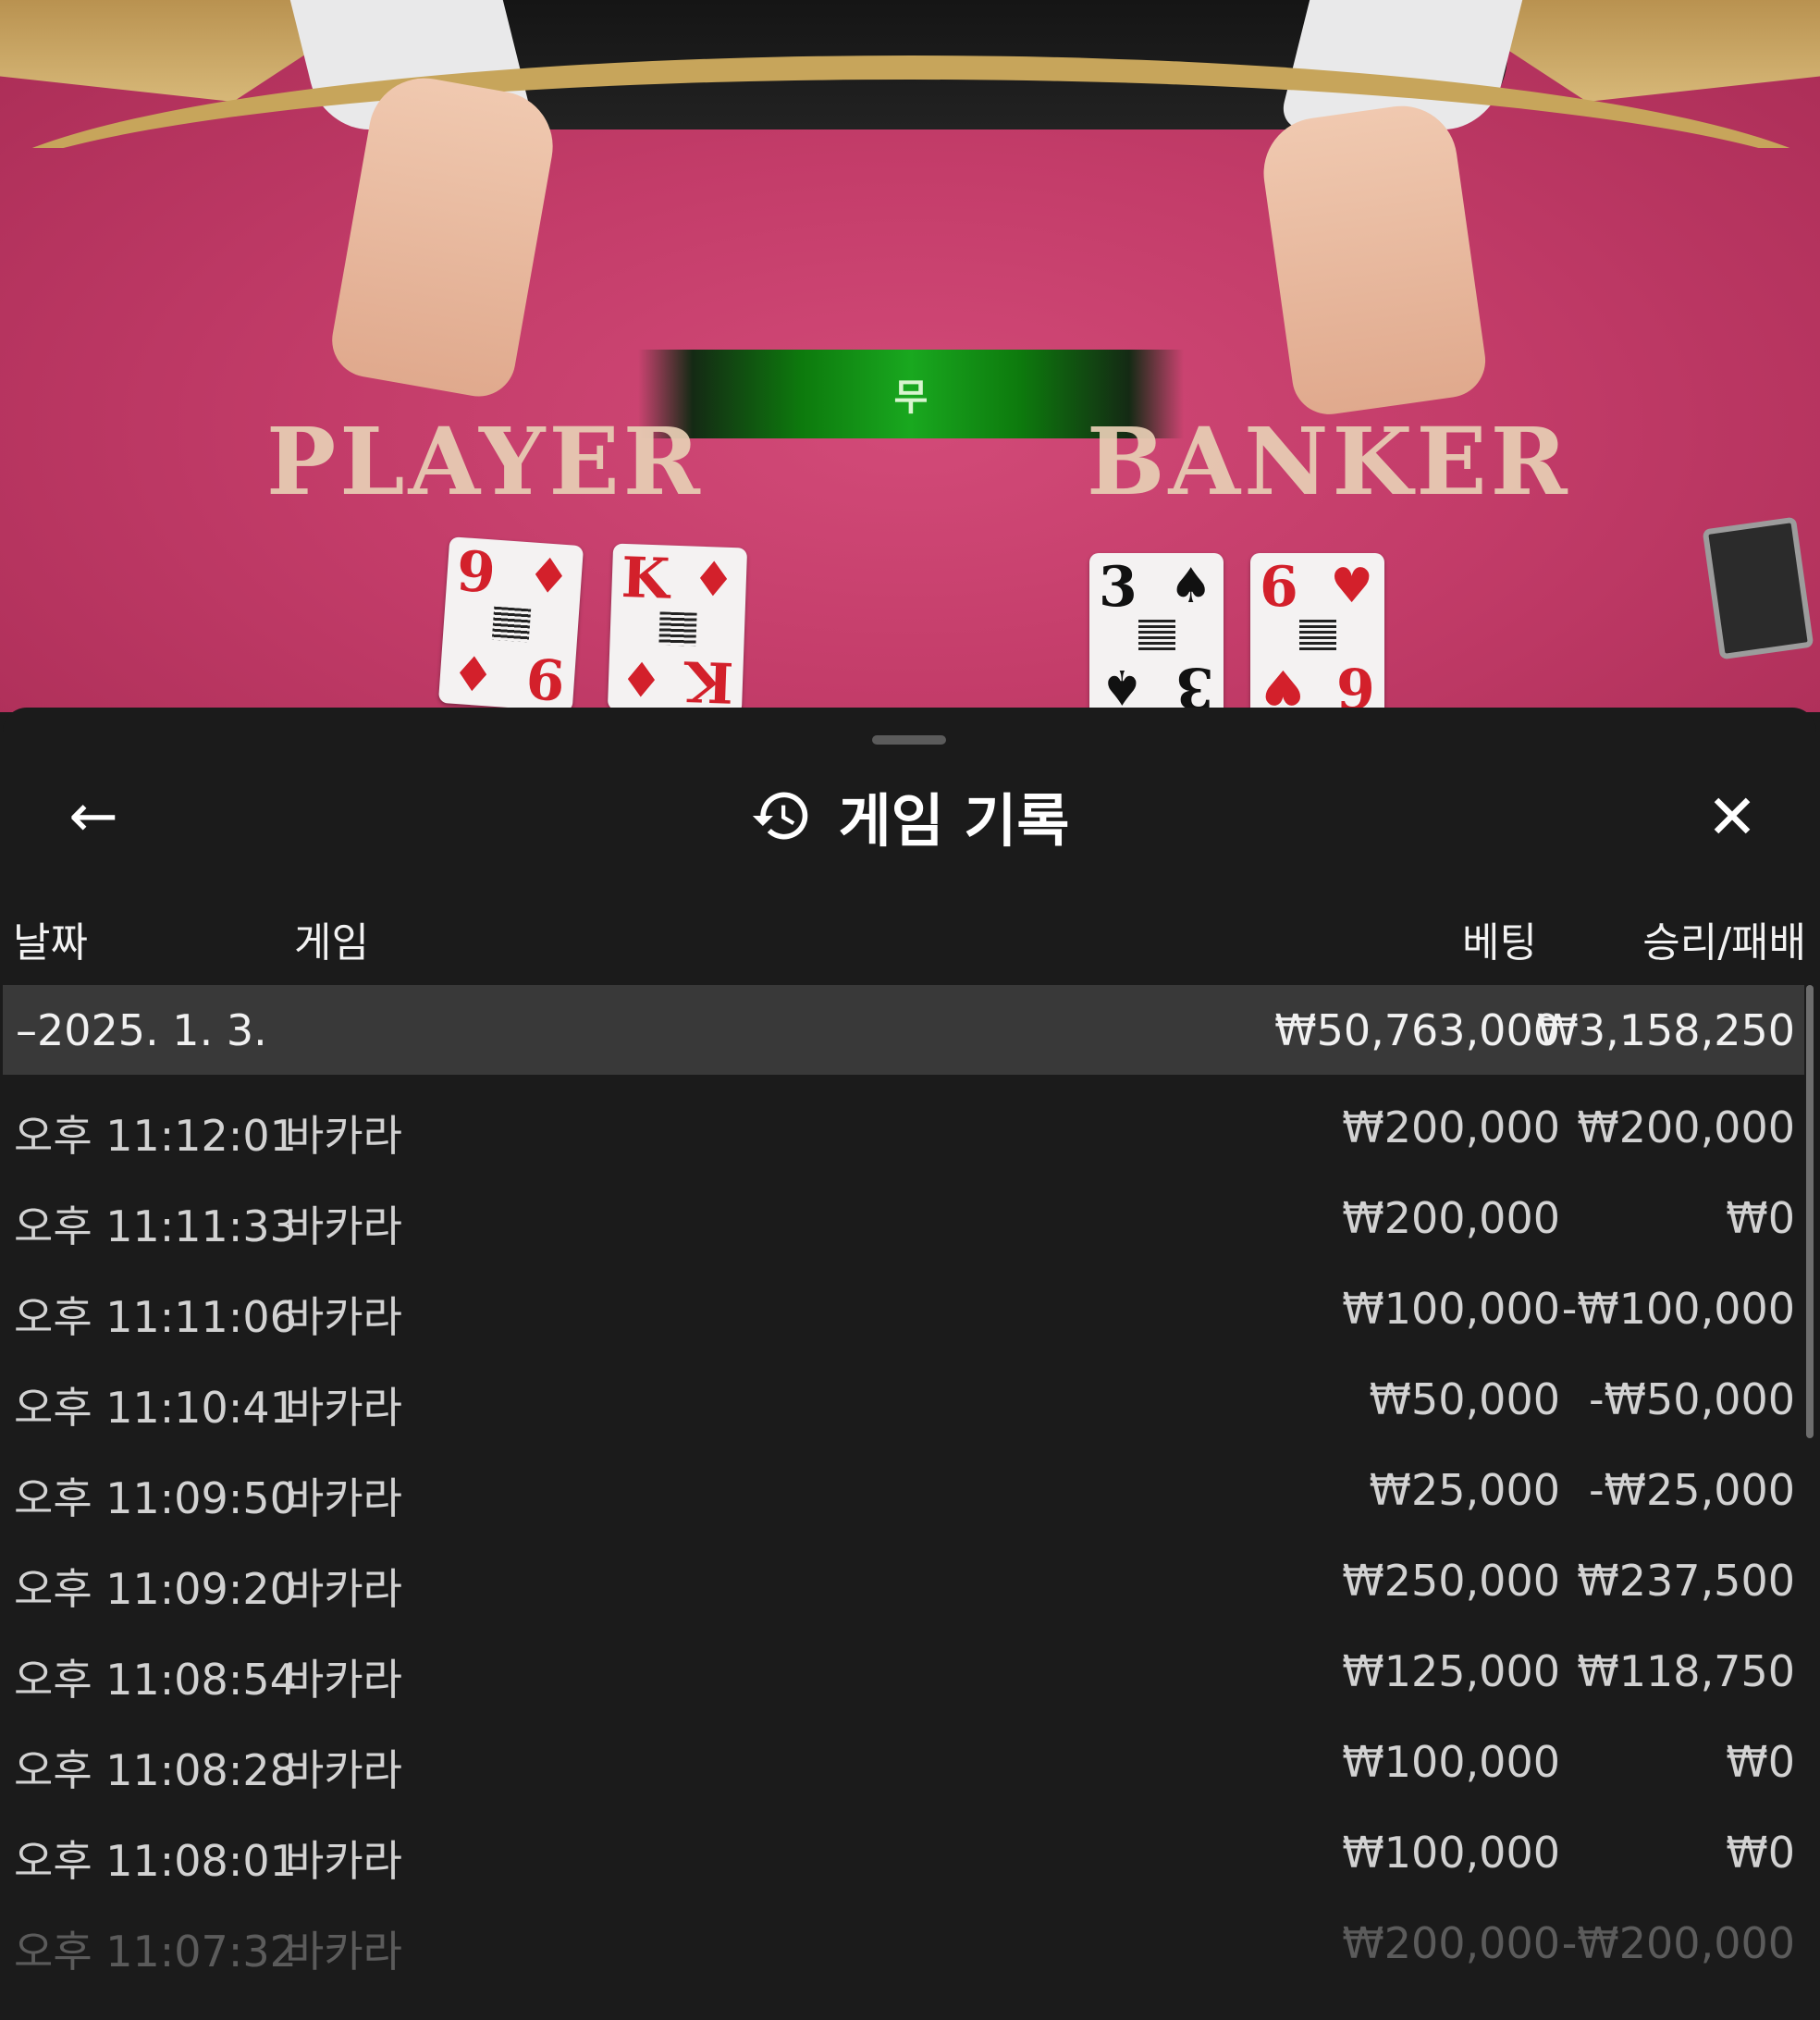 The height and width of the screenshot is (2020, 1820). What do you see at coordinates (1451, 1671) in the screenshot?
I see `row-bet: ₩125,000` at bounding box center [1451, 1671].